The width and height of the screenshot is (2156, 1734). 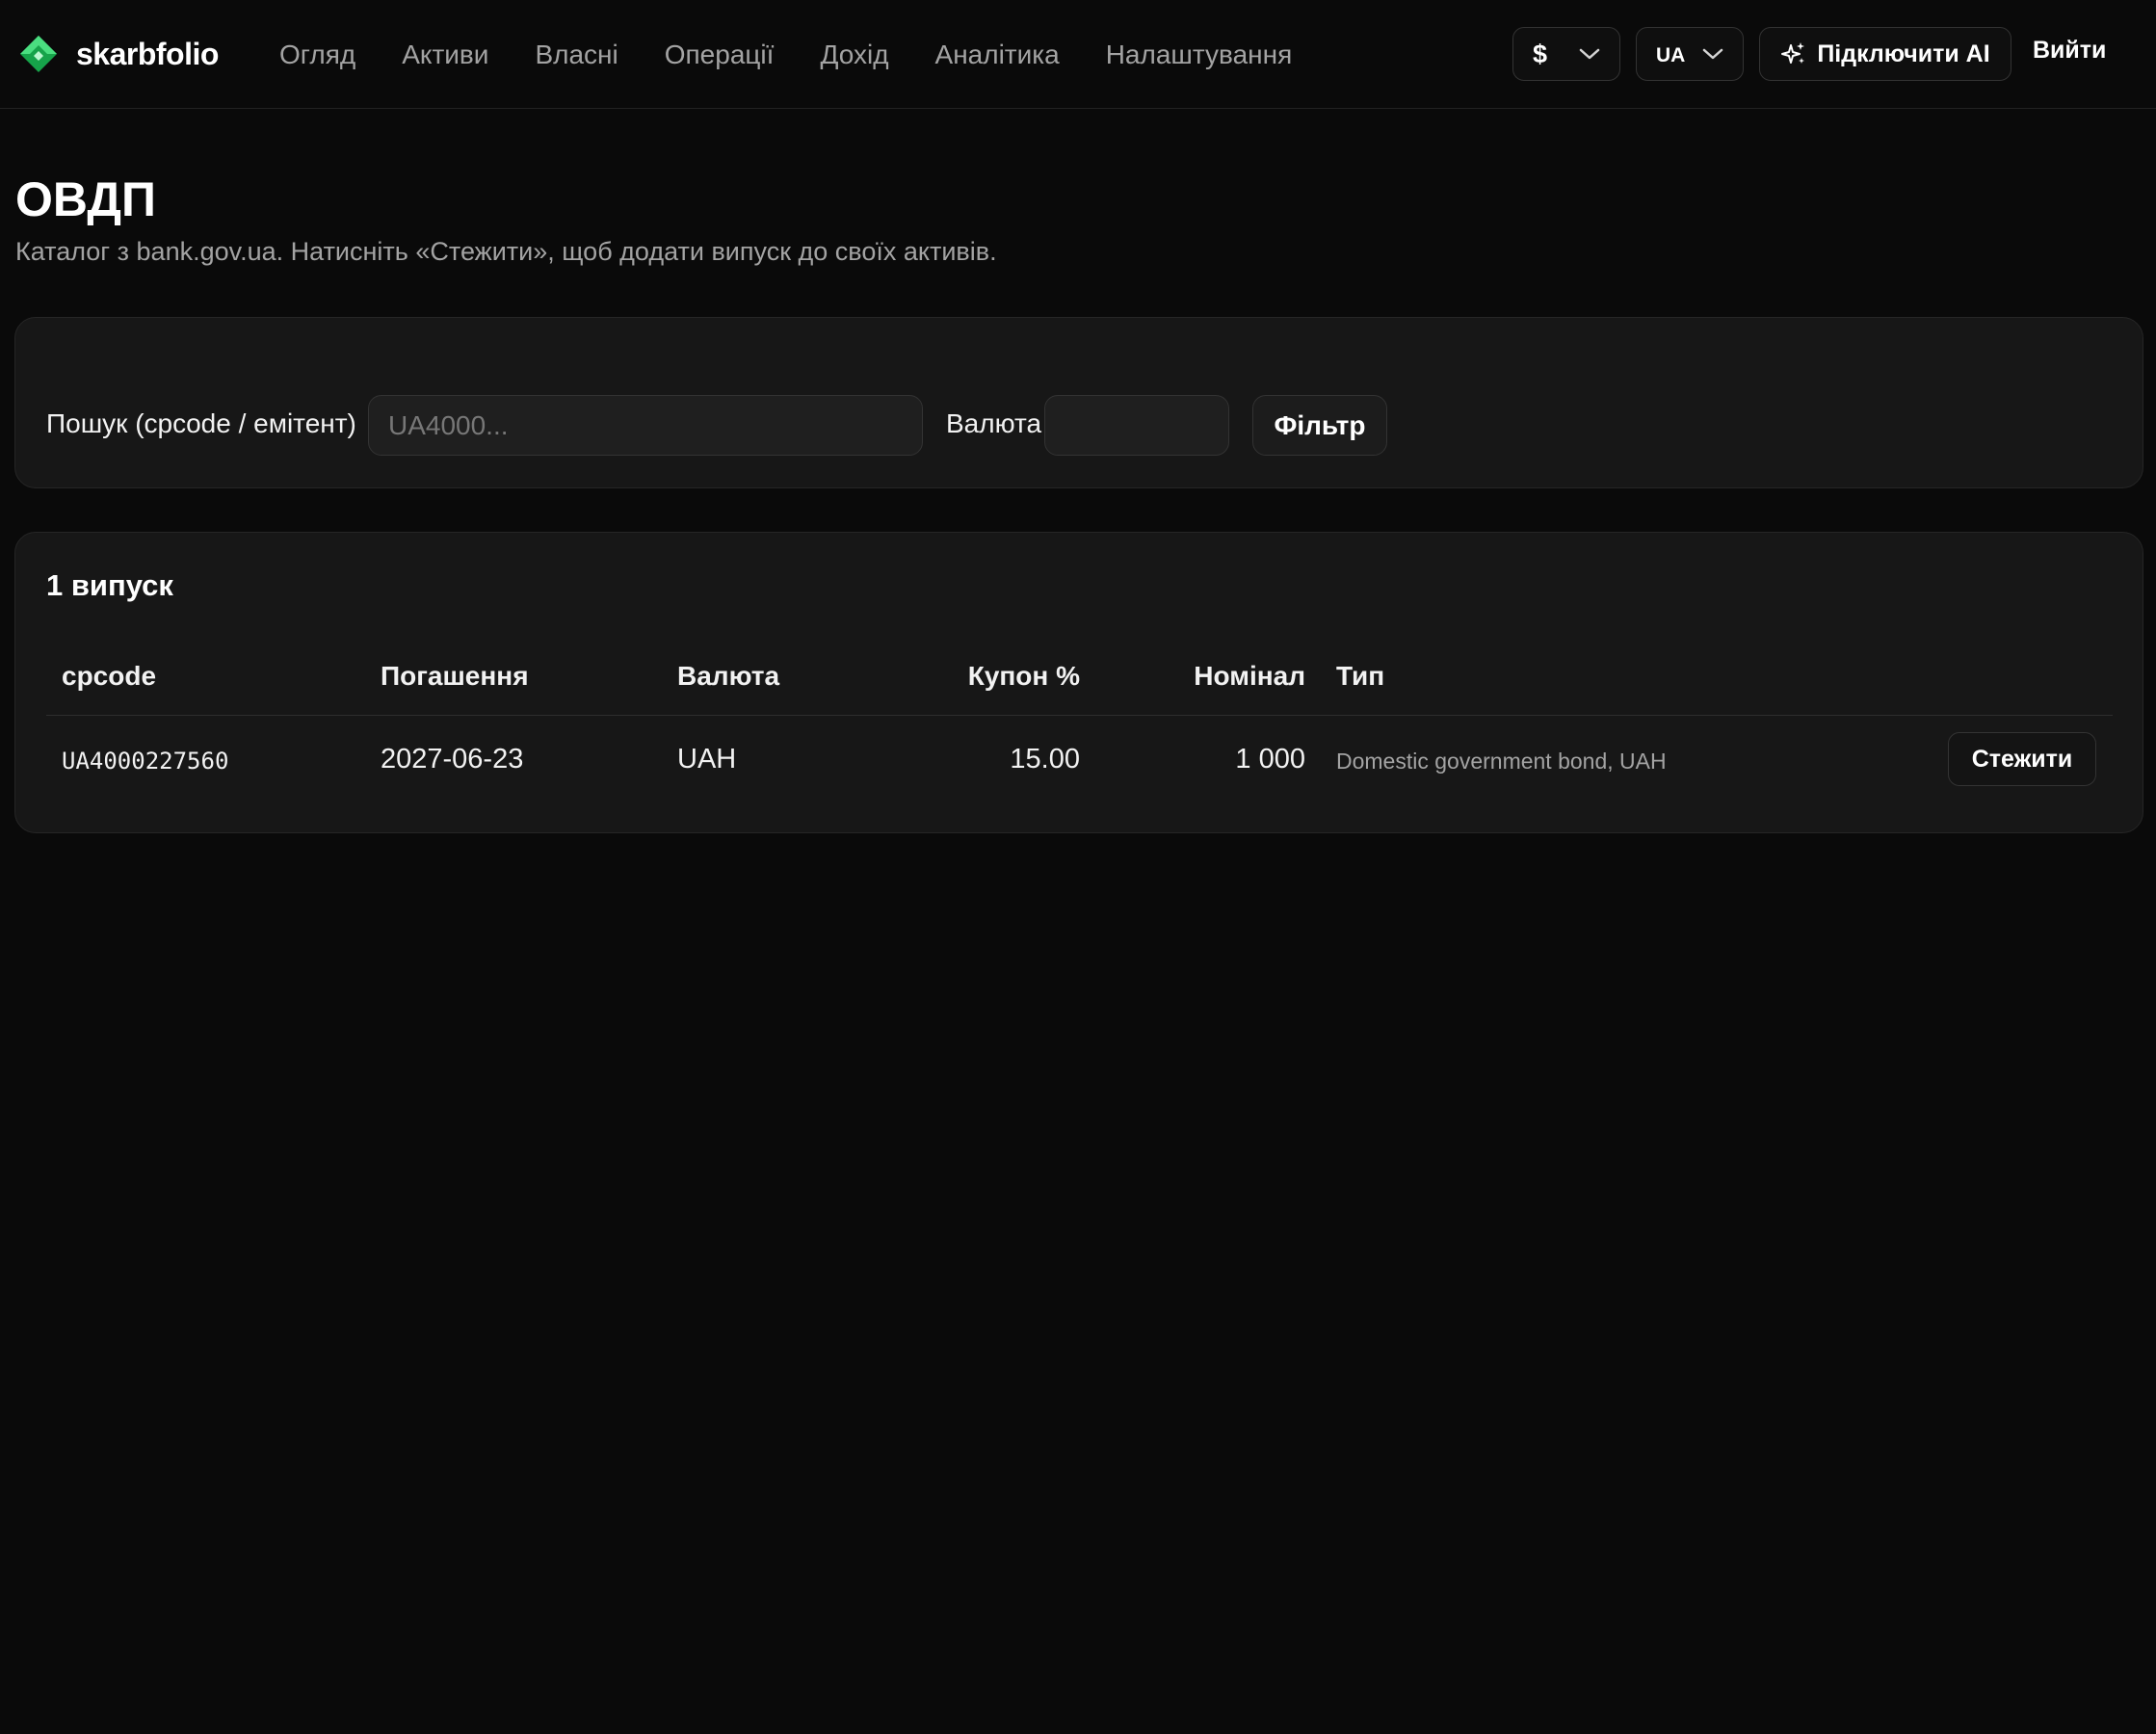 I want to click on brand: skarbfolio, so click(x=119, y=54).